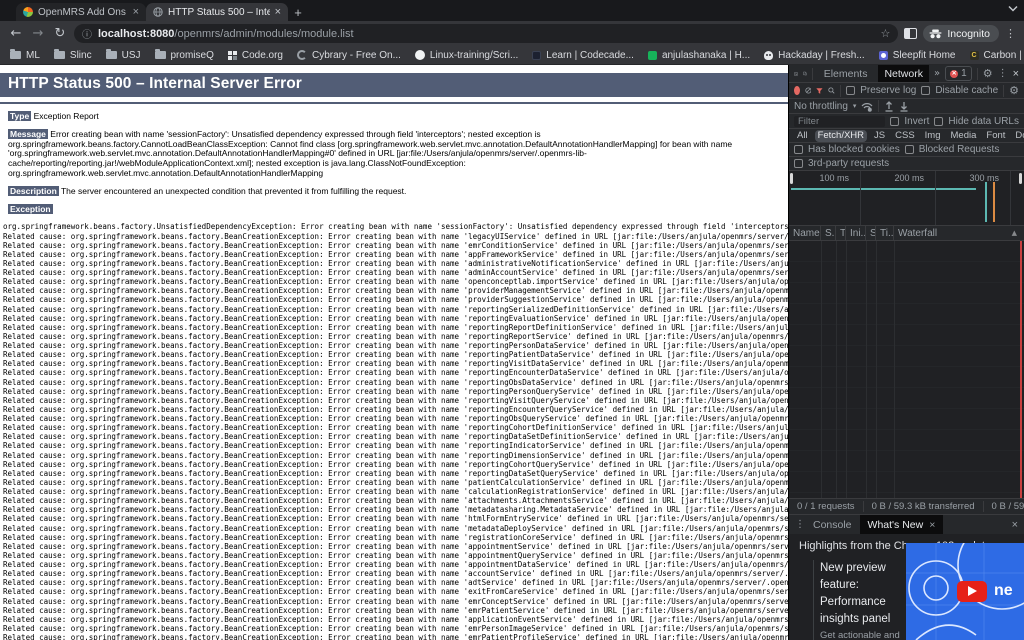  What do you see at coordinates (834, 178) in the screenshot?
I see `timeline-tick-label: 100 ms` at bounding box center [834, 178].